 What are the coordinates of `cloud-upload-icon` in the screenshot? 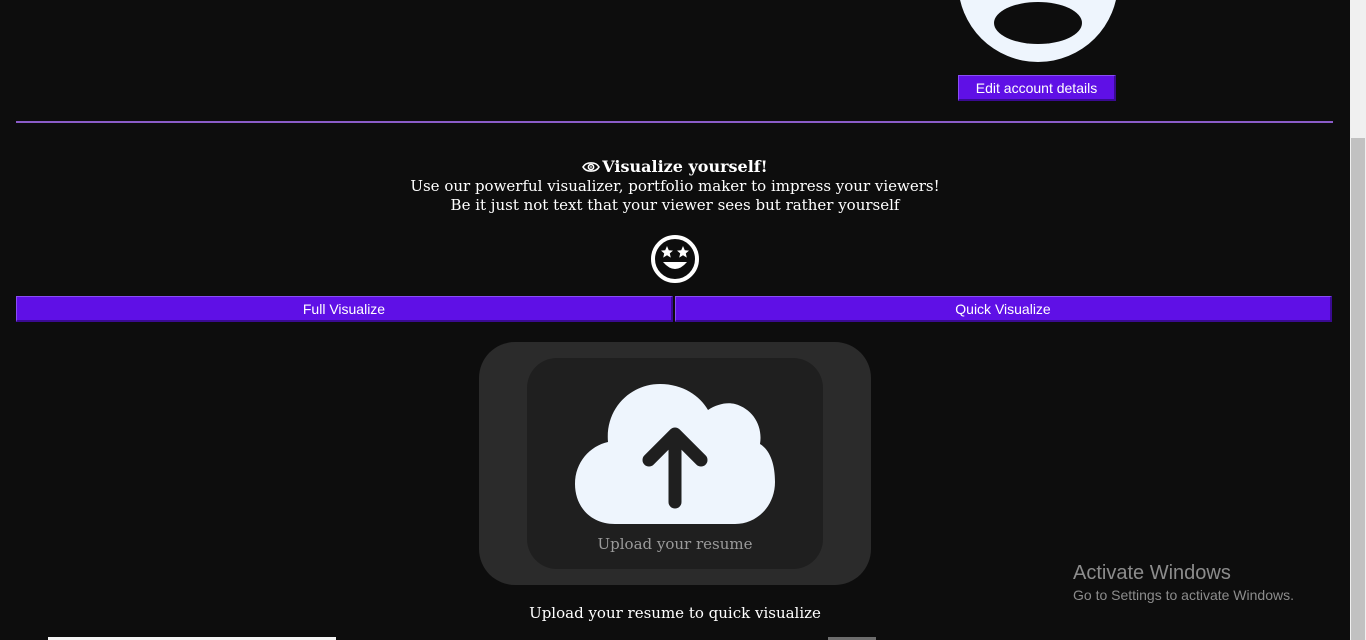 It's located at (675, 454).